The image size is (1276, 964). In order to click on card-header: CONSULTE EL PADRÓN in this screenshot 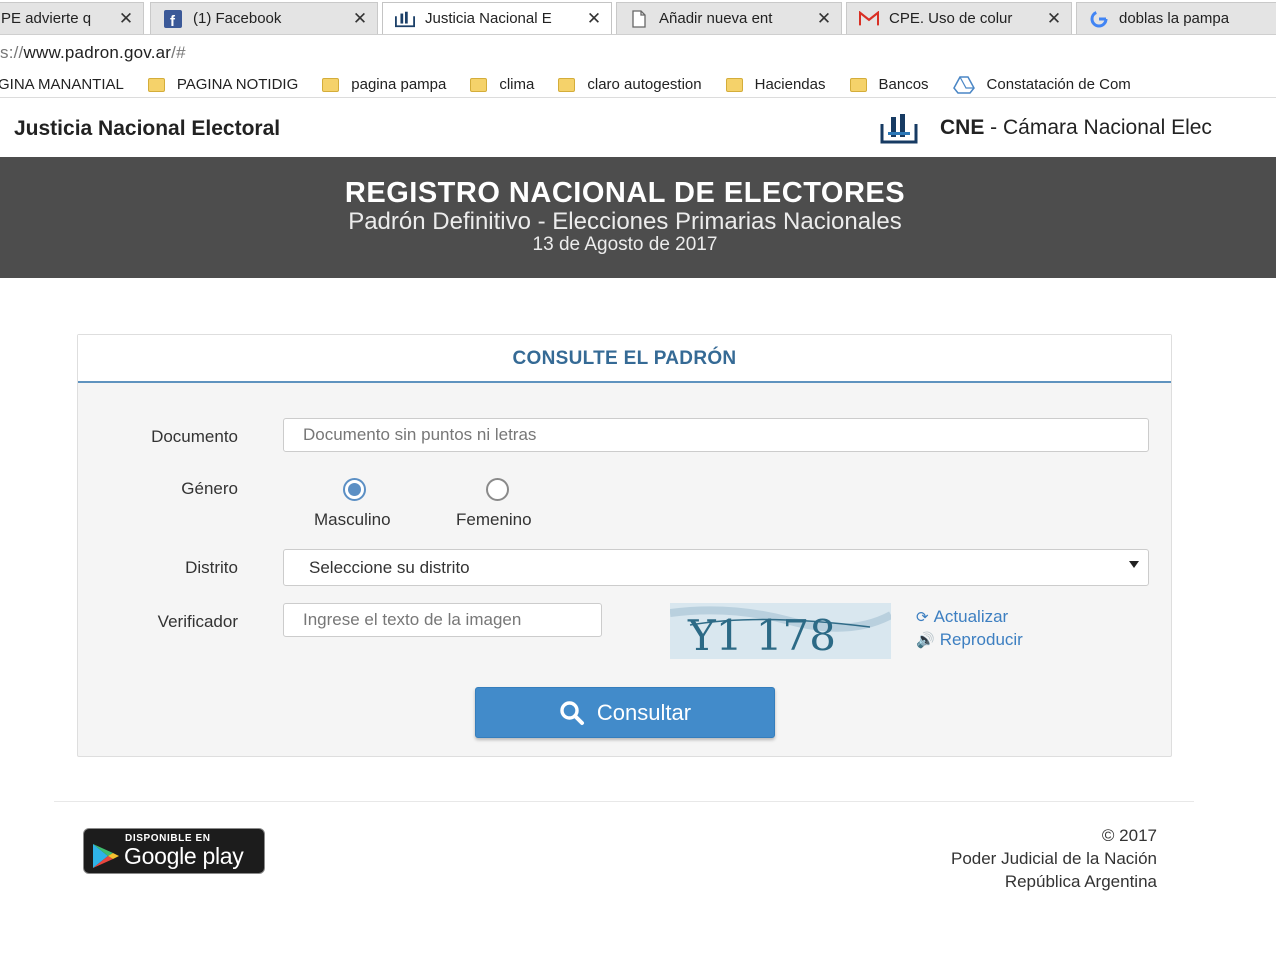, I will do `click(624, 359)`.